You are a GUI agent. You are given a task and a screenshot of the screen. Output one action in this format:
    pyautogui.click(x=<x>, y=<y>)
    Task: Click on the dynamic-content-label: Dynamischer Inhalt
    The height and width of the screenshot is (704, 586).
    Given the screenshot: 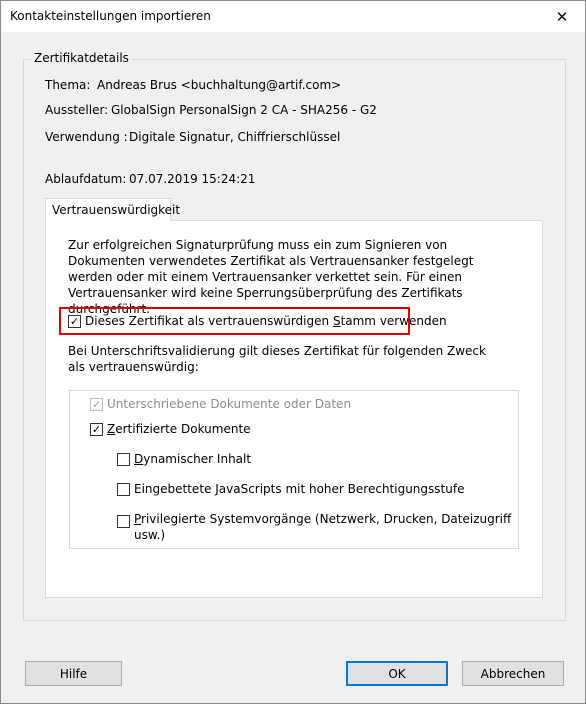 What is the action you would take?
    pyautogui.click(x=193, y=459)
    